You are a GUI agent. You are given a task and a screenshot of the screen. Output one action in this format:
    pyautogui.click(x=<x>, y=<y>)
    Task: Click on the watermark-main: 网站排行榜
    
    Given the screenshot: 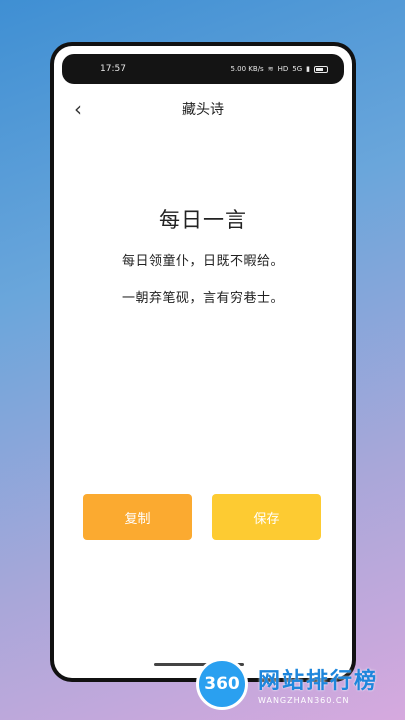 What is the action you would take?
    pyautogui.click(x=318, y=681)
    